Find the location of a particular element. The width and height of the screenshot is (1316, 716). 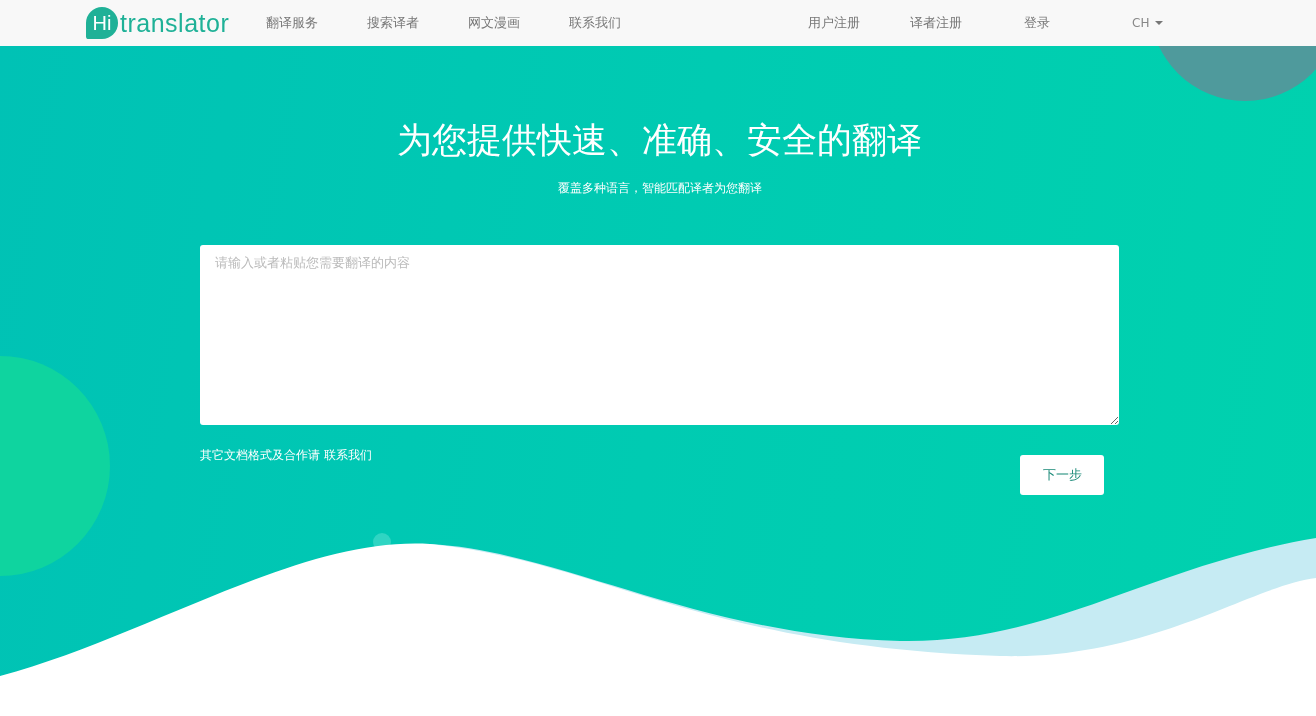

nav-link: 登录 is located at coordinates (1078, 23).